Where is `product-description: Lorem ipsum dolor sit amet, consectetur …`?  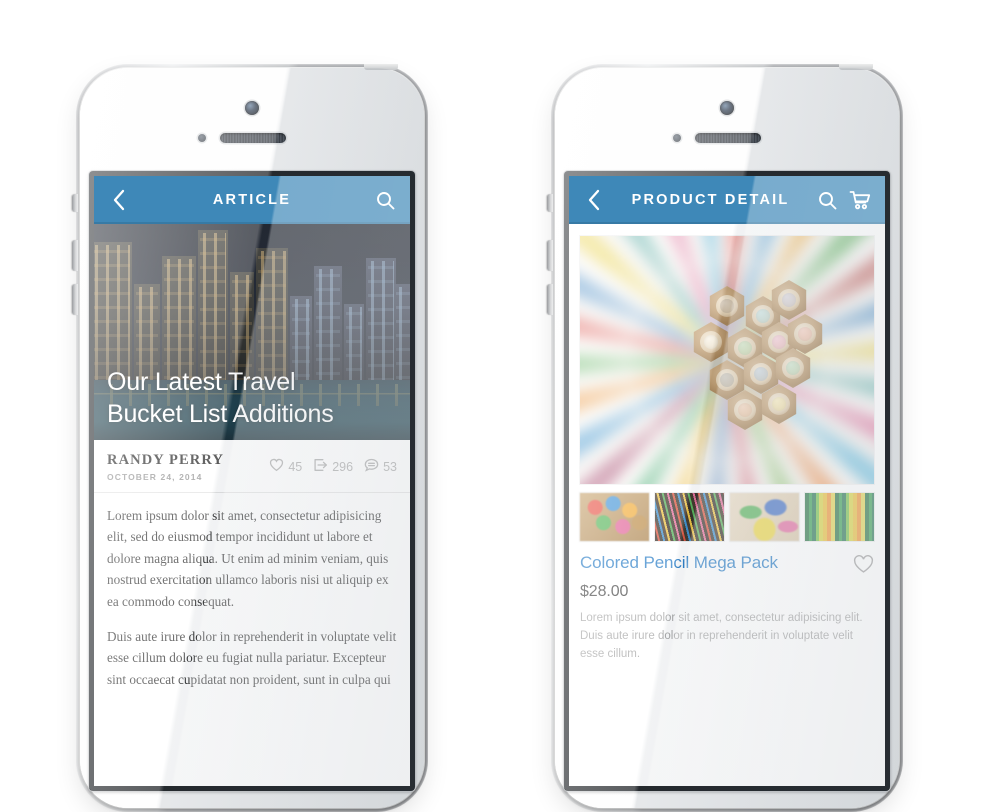
product-description: Lorem ipsum dolor sit amet, consectetur … is located at coordinates (721, 636).